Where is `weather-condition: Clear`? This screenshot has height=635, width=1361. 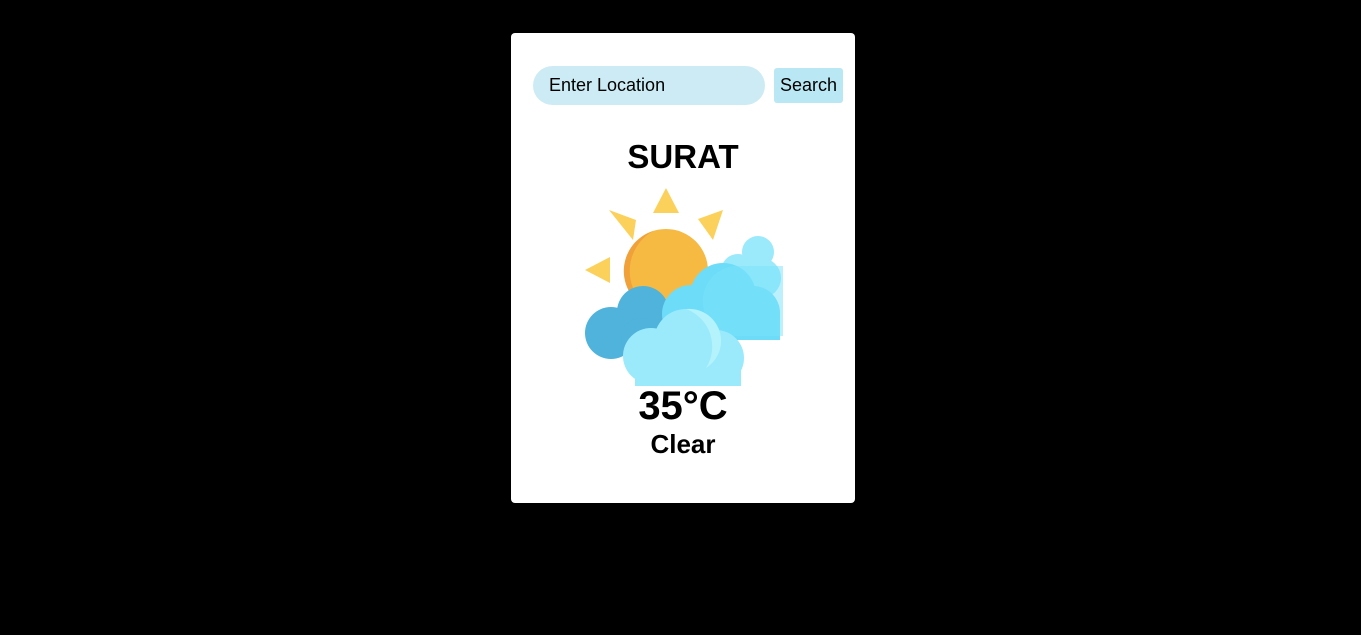
weather-condition: Clear is located at coordinates (683, 444).